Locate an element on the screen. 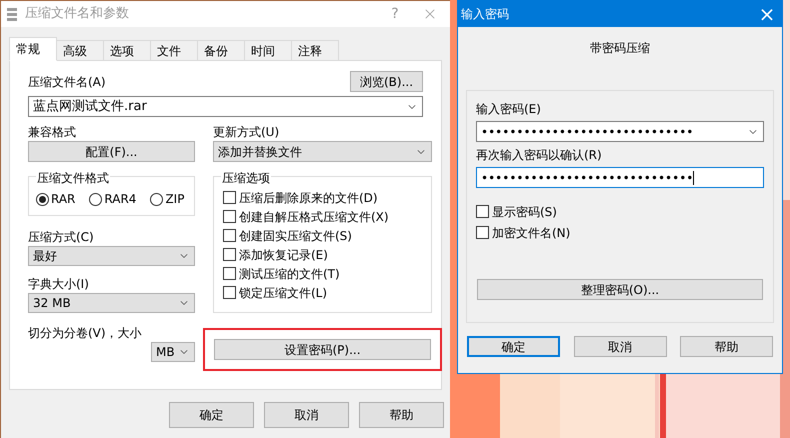 The height and width of the screenshot is (438, 790). field-label: 输入密码(E) is located at coordinates (509, 109).